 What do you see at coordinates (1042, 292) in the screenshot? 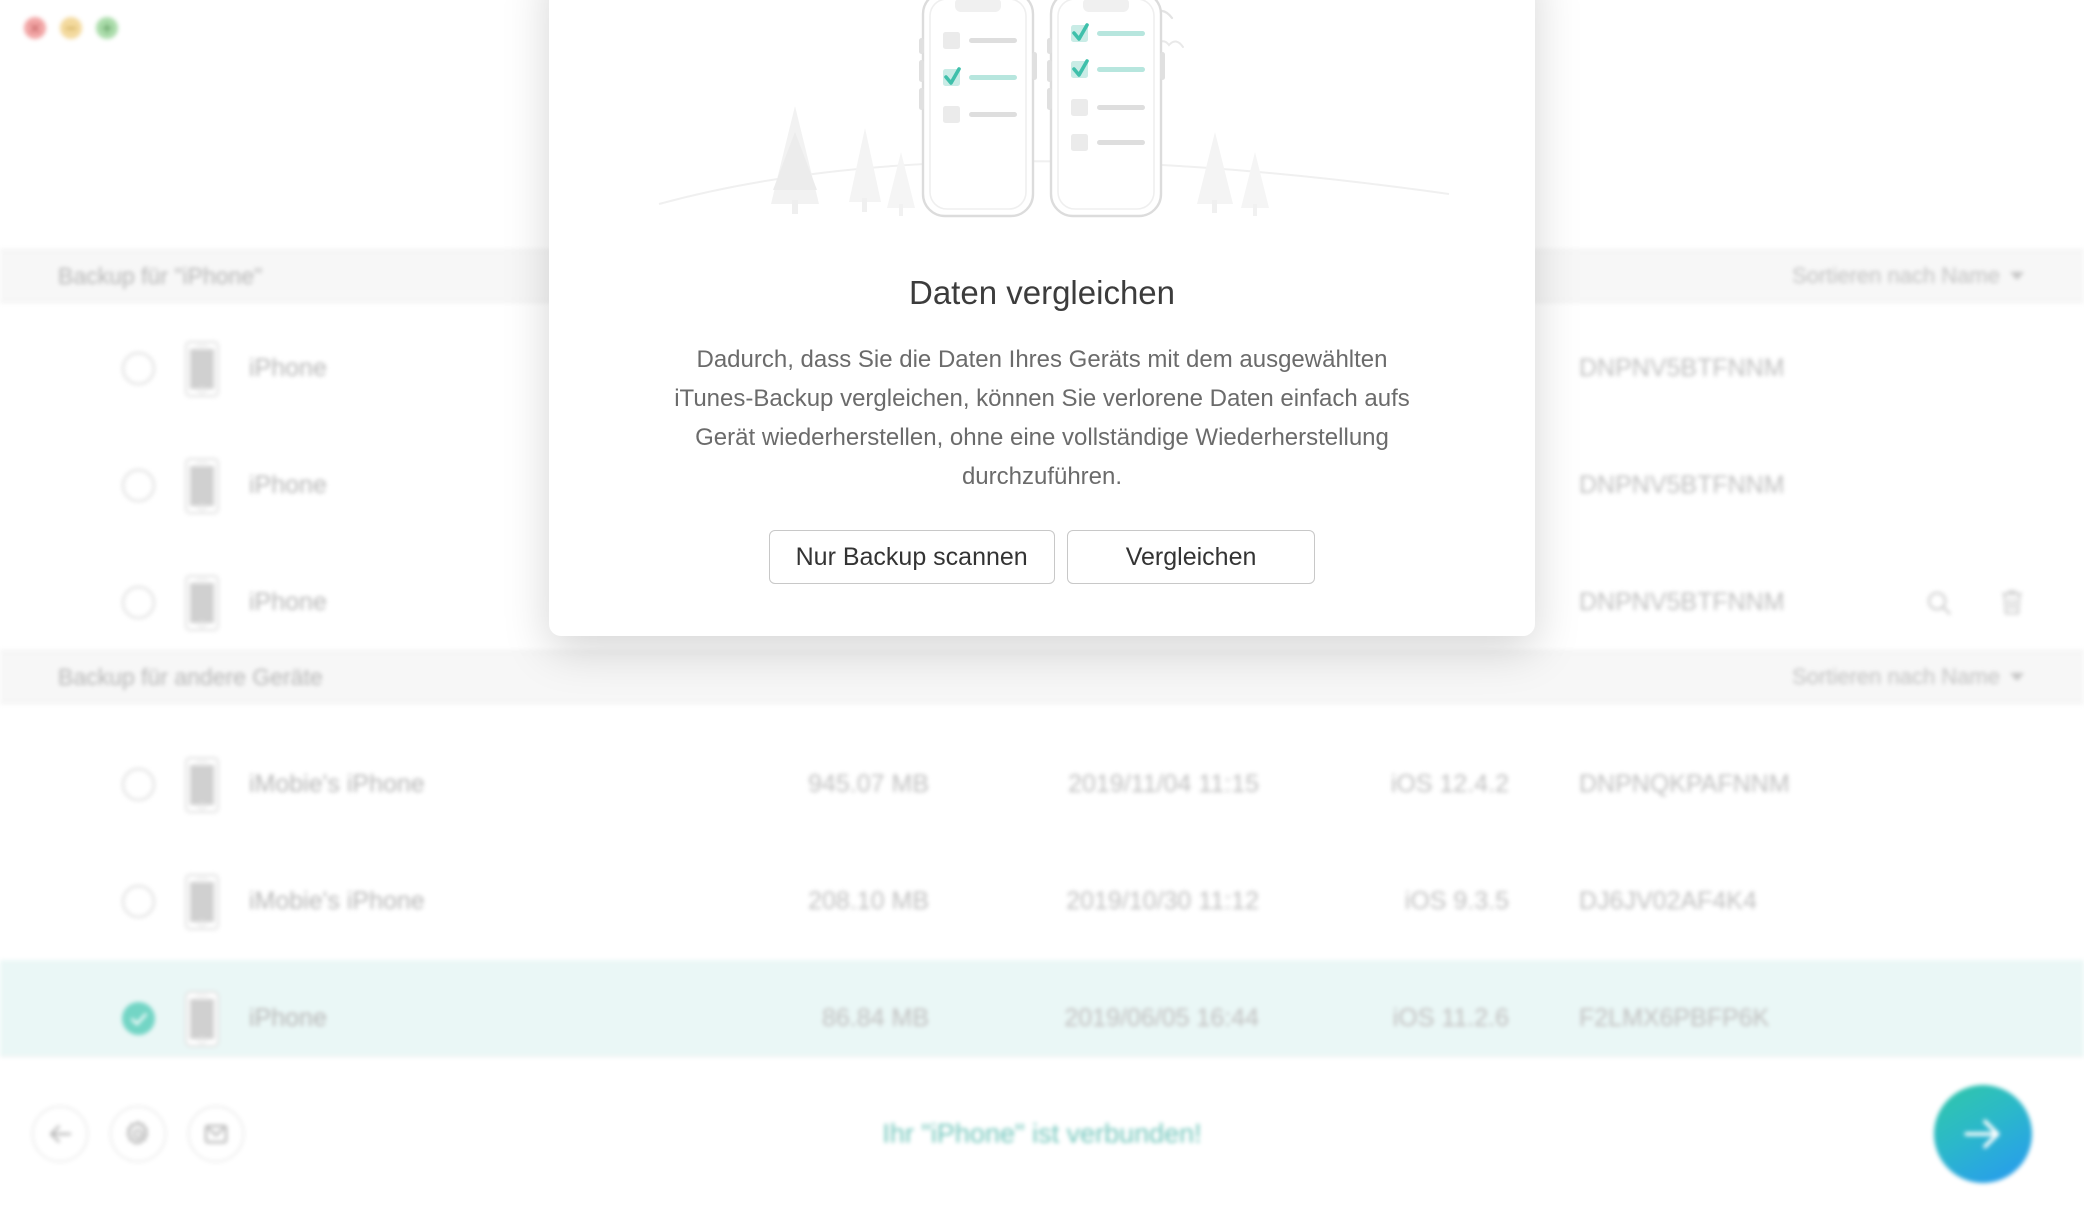
I see `dialog-title: Daten vergleichen` at bounding box center [1042, 292].